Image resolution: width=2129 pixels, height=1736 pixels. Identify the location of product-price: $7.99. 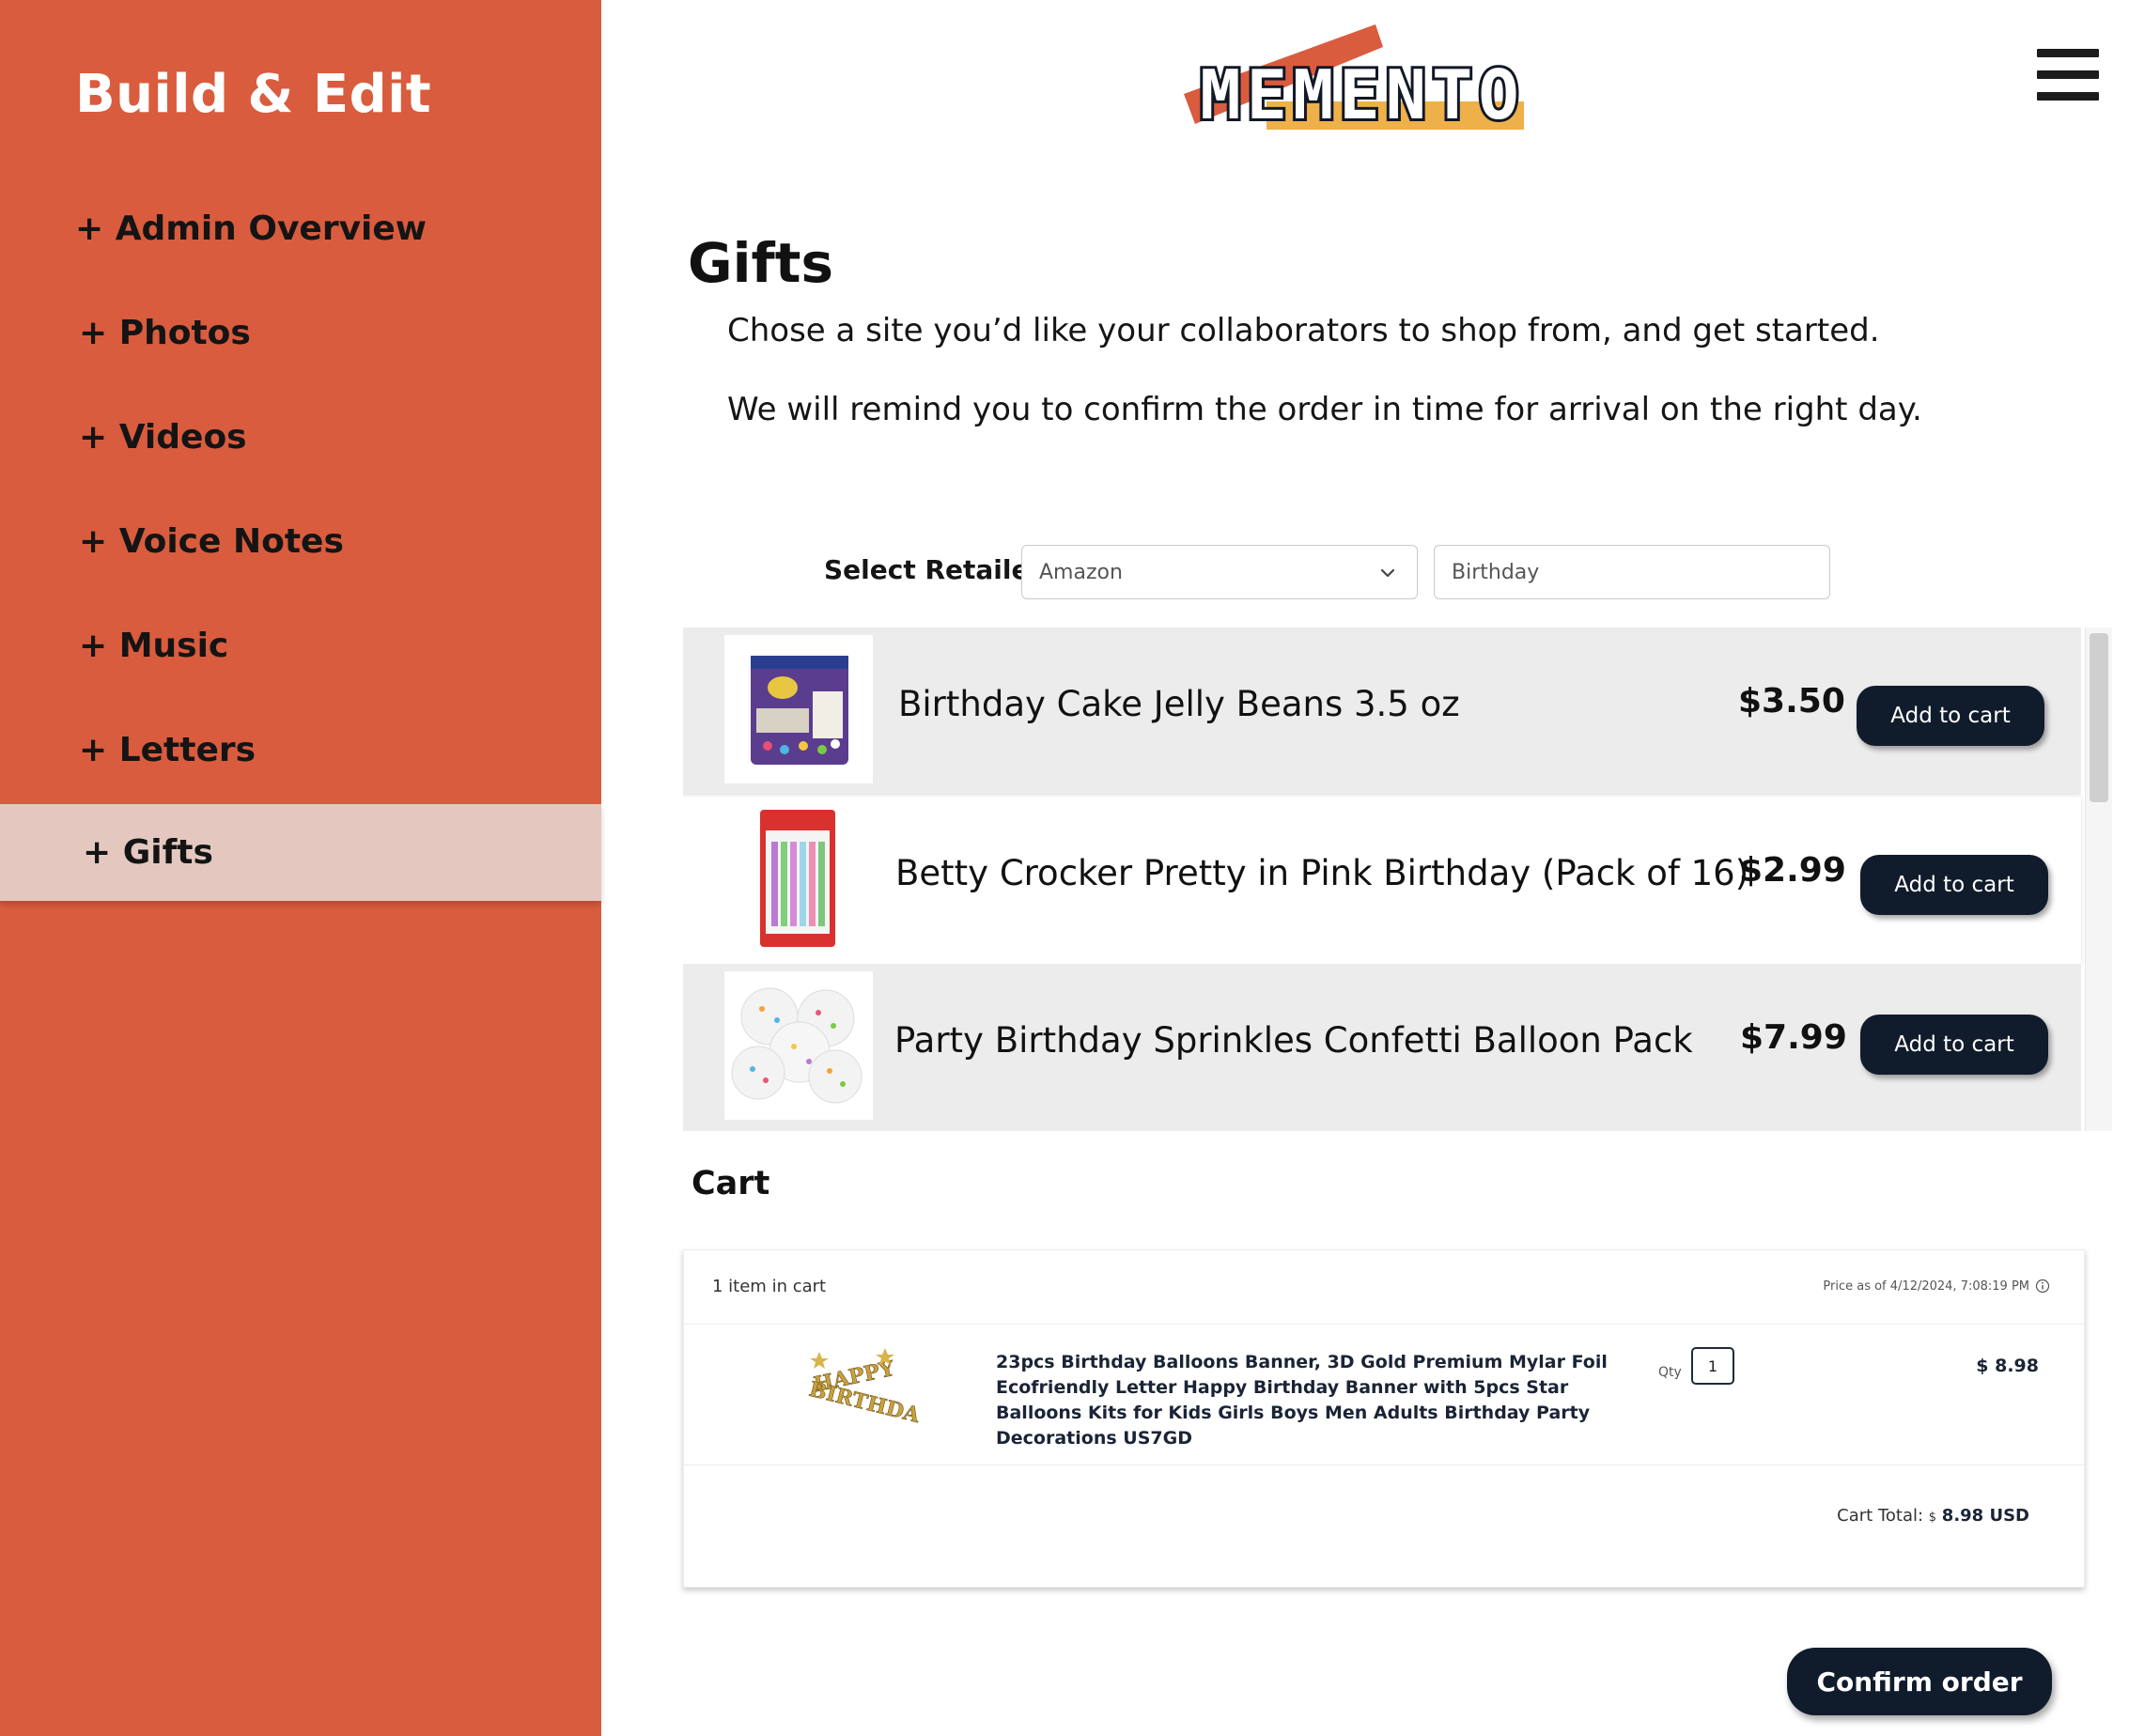
(1793, 1037).